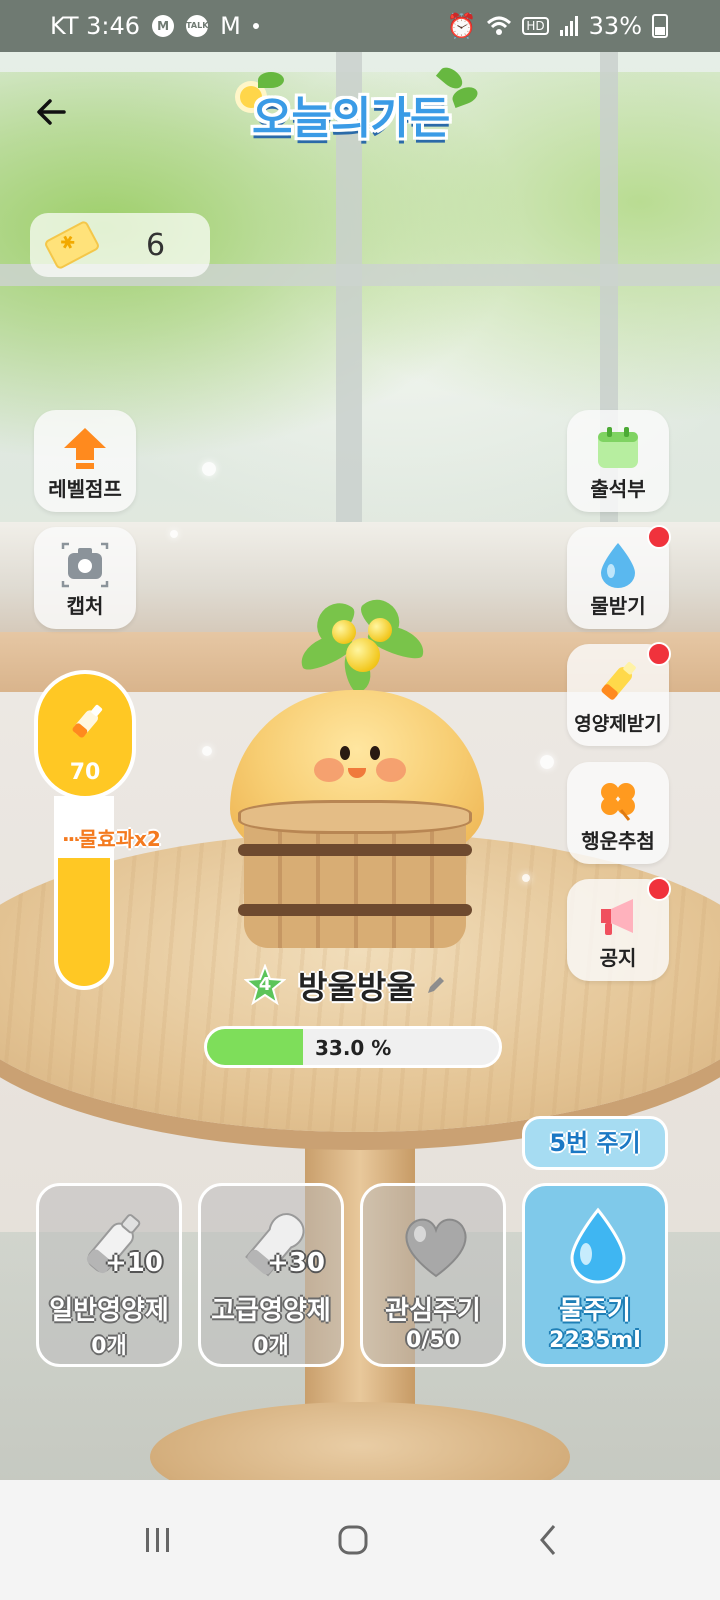 This screenshot has width=720, height=1600. I want to click on notification-app-icon: M, so click(163, 26).